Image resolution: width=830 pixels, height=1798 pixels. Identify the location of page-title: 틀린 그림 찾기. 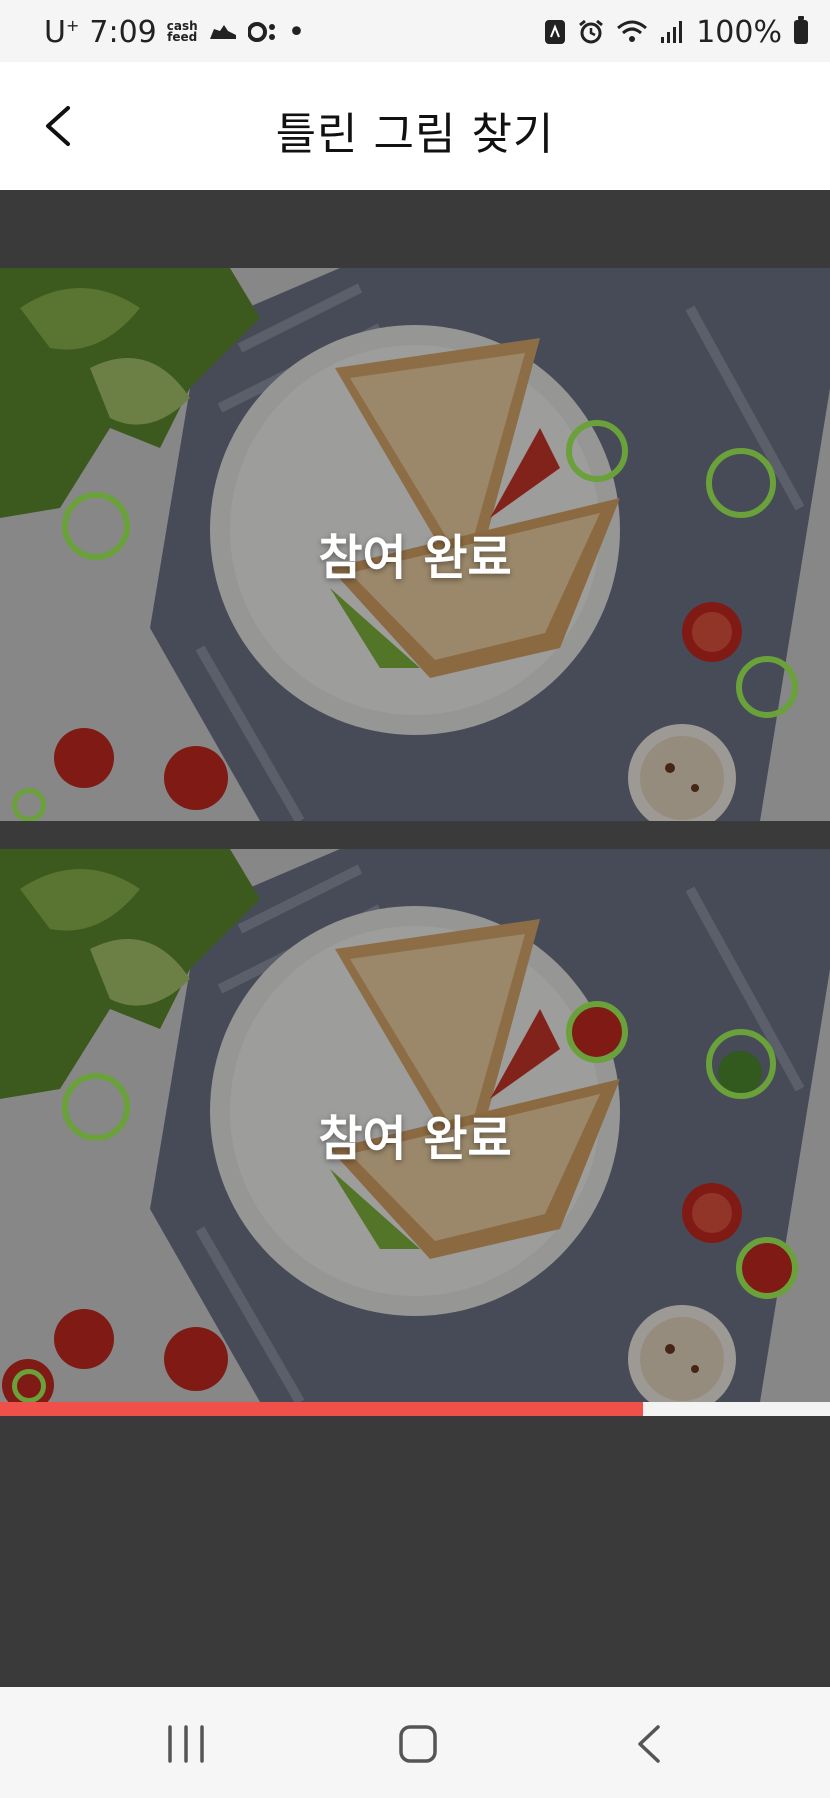
(415, 134).